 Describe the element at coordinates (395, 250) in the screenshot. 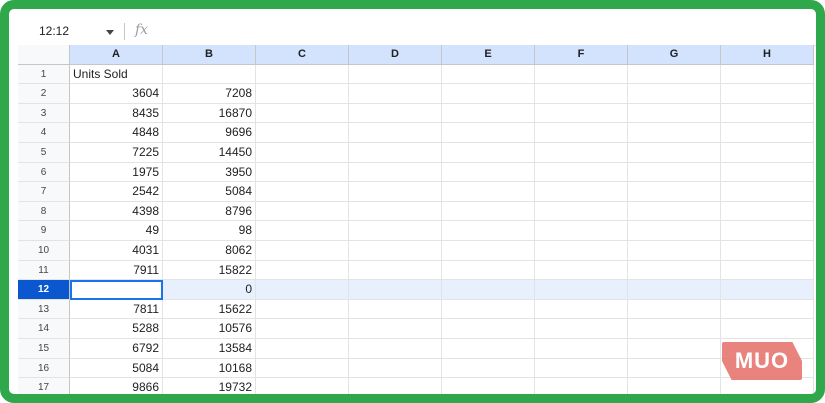

I see `cell-d10` at that location.